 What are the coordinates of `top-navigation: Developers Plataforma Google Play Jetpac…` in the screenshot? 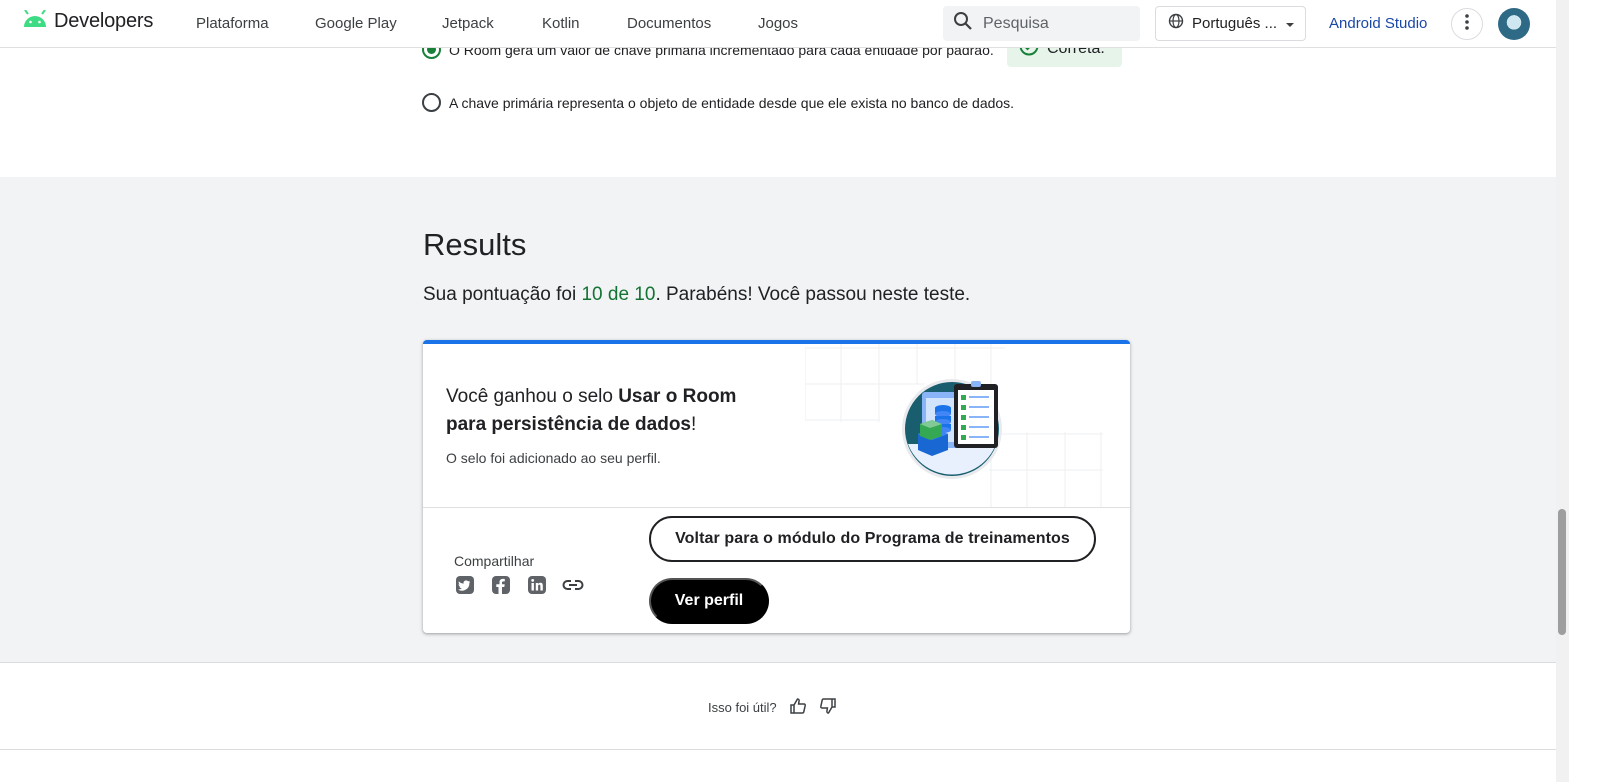 It's located at (778, 24).